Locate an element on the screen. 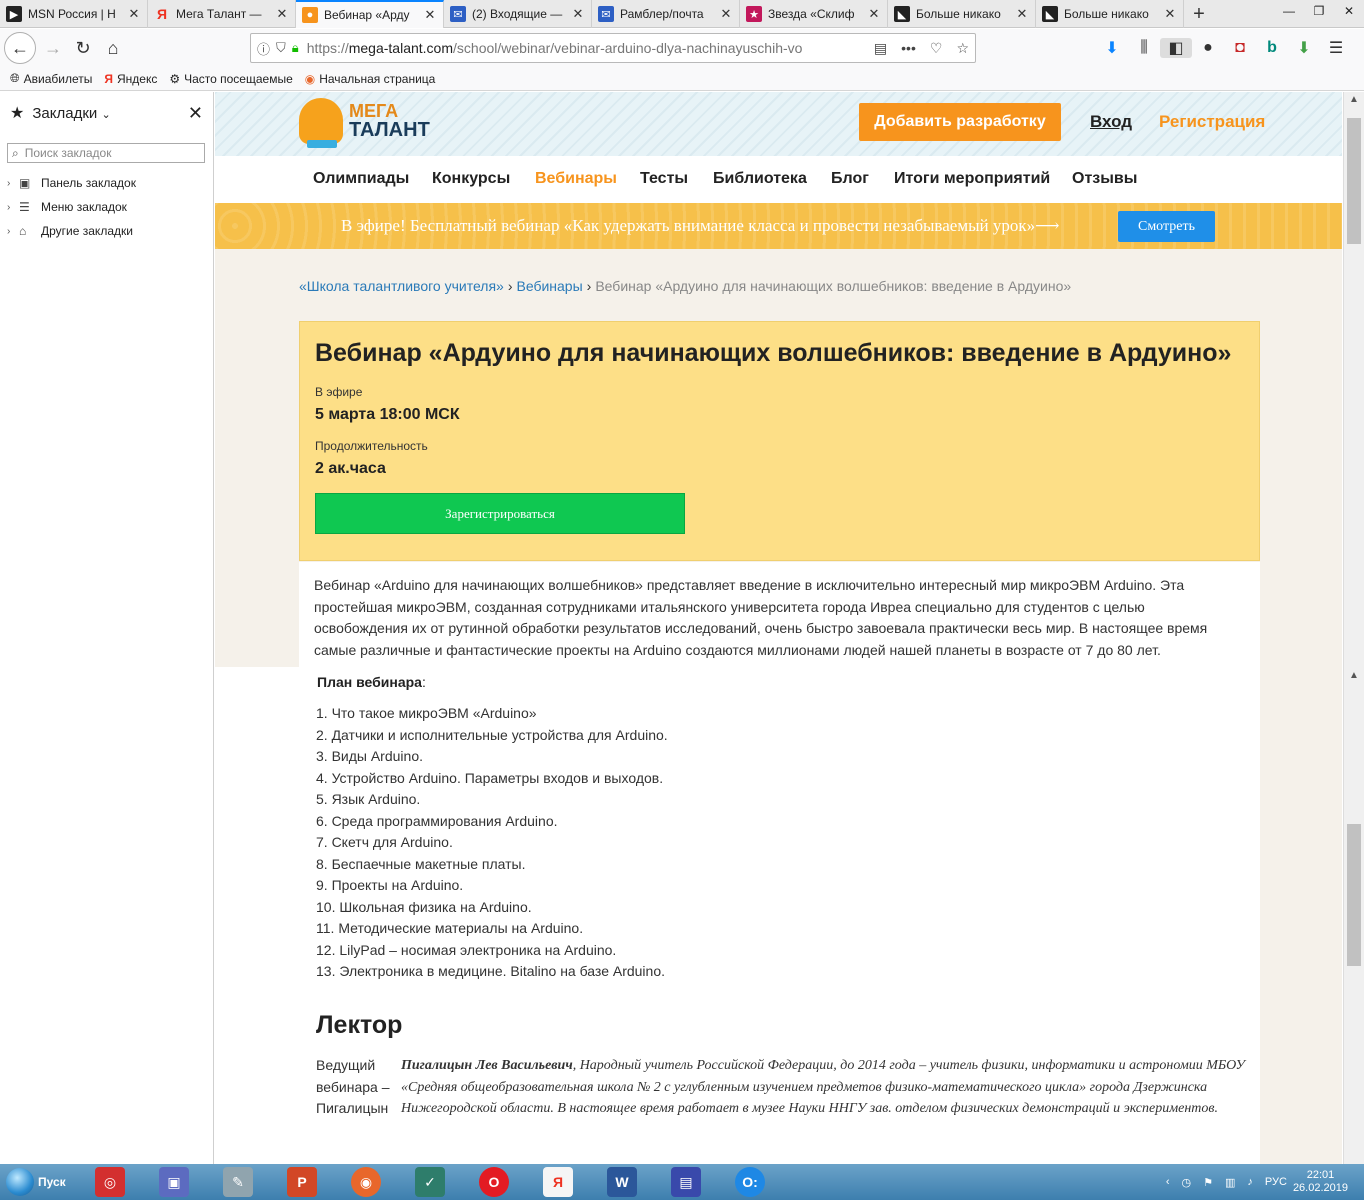 The image size is (1364, 1200). tray-clock-icon: ◷ is located at coordinates (1187, 1182).